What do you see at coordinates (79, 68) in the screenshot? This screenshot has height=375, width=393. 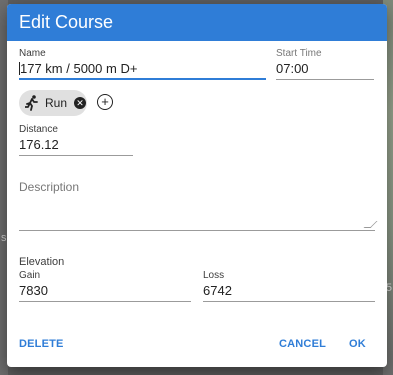 I see `name-value: 177 km / 5000 m D+` at bounding box center [79, 68].